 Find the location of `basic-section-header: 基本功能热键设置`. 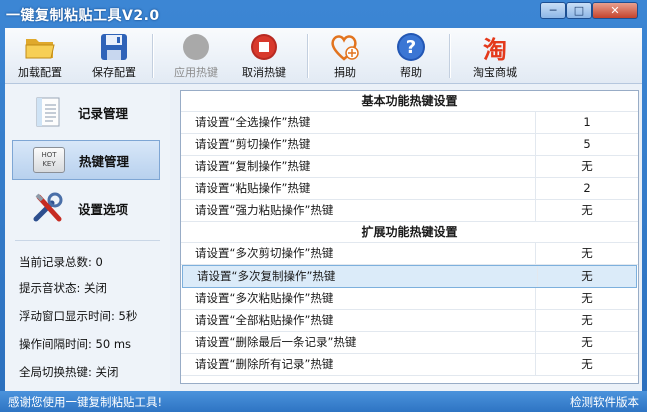

basic-section-header: 基本功能热键设置 is located at coordinates (409, 101).